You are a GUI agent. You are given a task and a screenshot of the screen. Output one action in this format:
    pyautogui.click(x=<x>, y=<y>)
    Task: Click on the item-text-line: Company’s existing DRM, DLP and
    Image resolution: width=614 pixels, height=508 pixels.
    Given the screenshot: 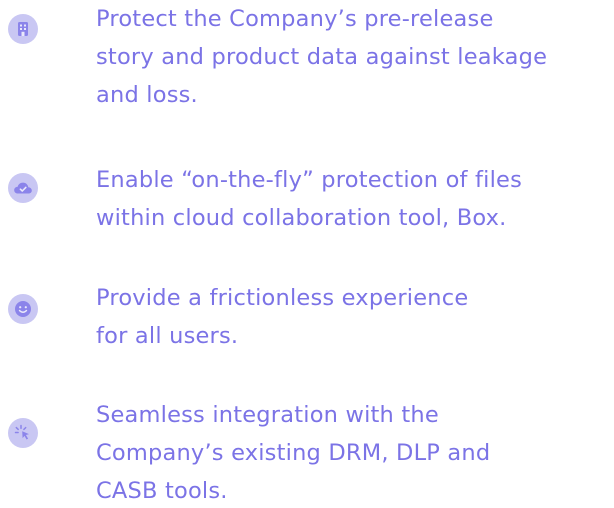 What is the action you would take?
    pyautogui.click(x=293, y=453)
    